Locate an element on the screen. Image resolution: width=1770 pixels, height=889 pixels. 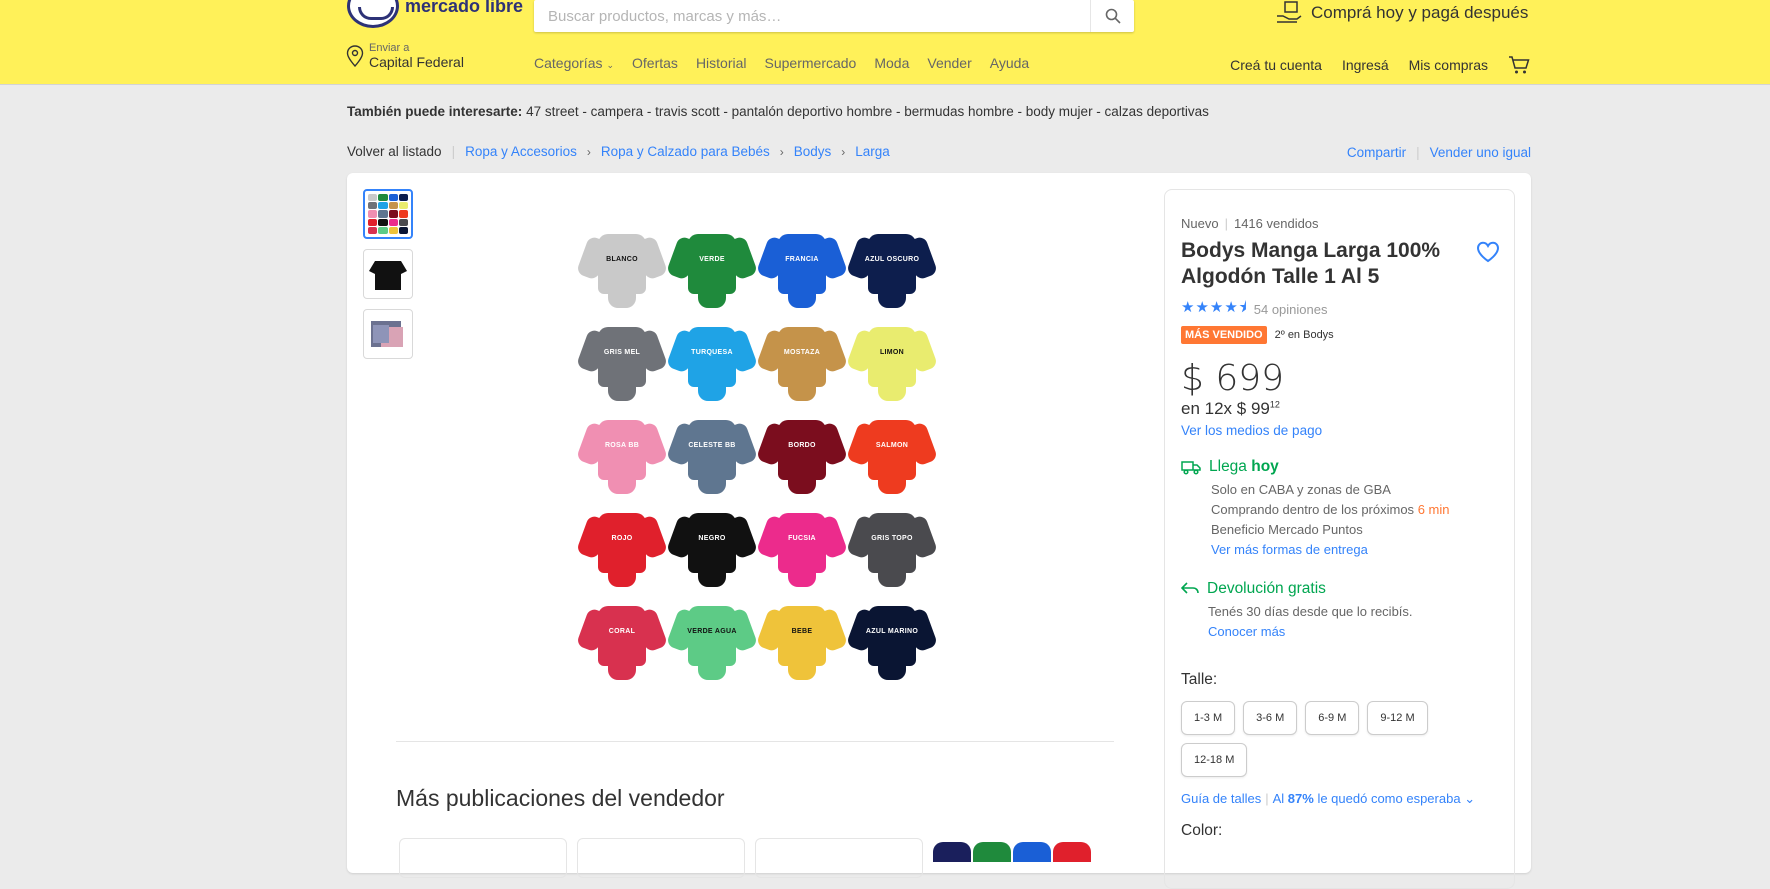
bodysuit-color-label: ROJO is located at coordinates (622, 538).